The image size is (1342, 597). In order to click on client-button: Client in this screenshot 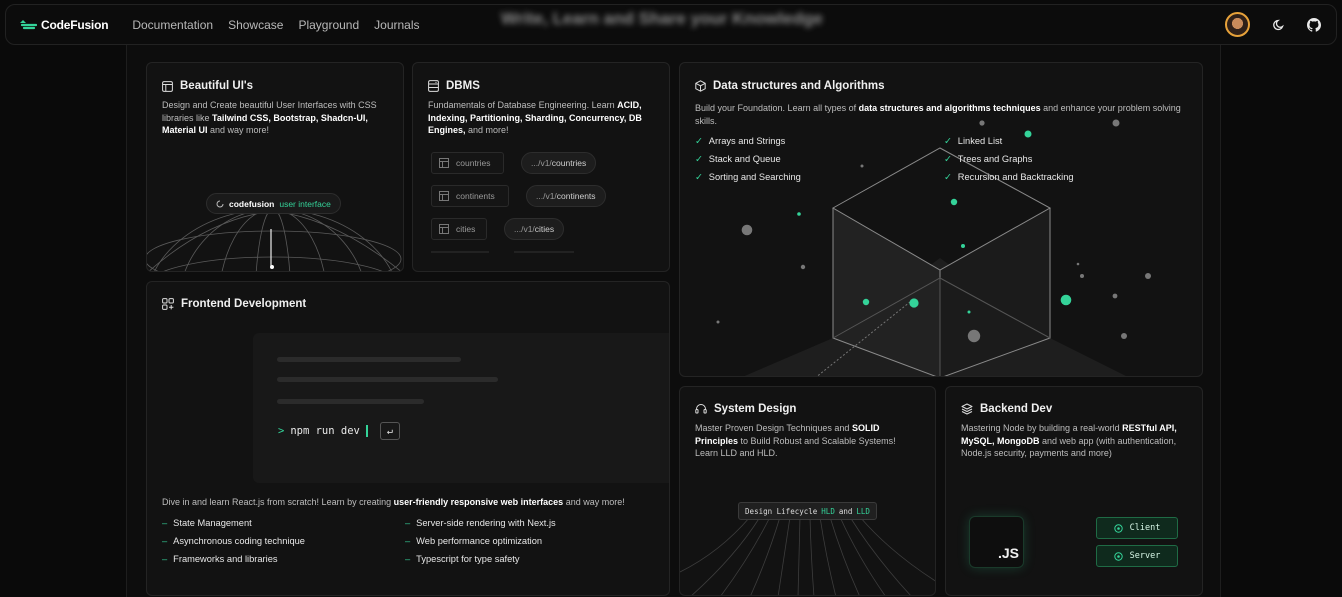, I will do `click(1137, 528)`.